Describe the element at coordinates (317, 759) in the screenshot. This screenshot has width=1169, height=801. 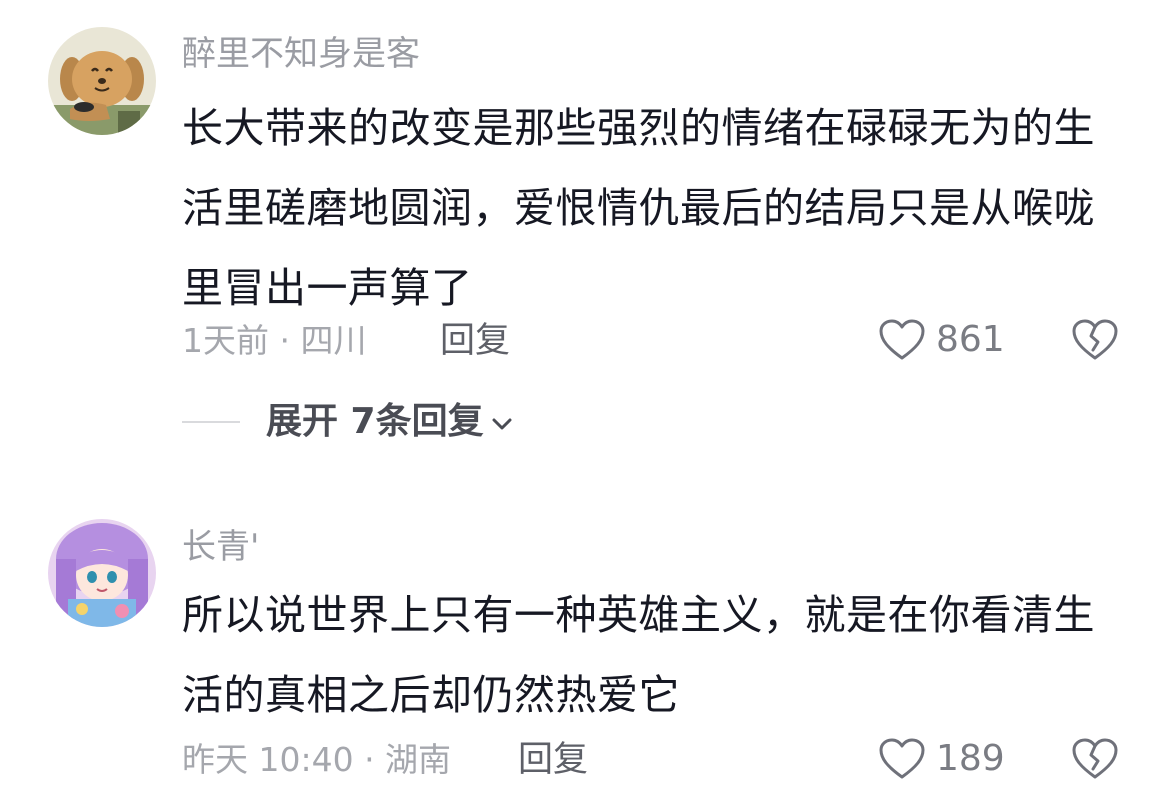
I see `comment-time-location: 昨天 10:40 · 湖南` at that location.